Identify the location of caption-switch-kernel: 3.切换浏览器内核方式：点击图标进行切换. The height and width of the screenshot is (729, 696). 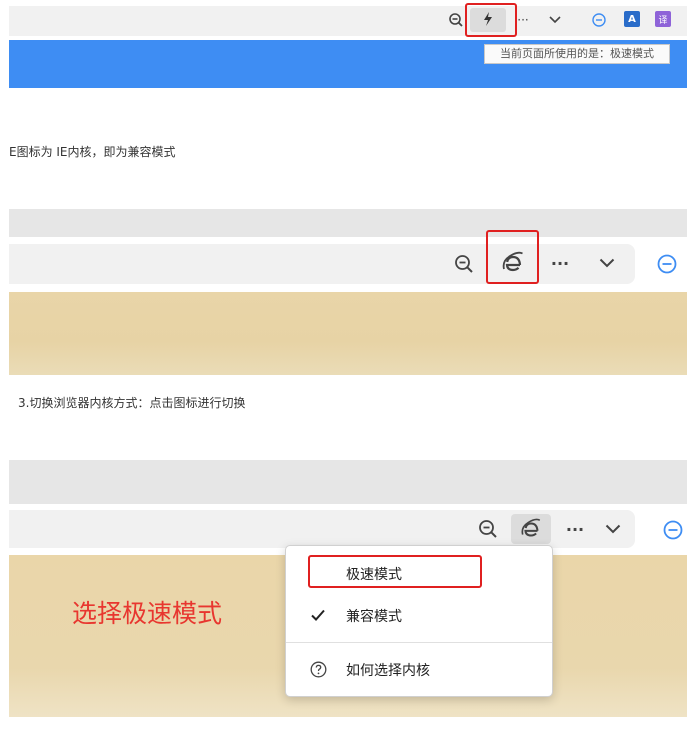
(132, 403).